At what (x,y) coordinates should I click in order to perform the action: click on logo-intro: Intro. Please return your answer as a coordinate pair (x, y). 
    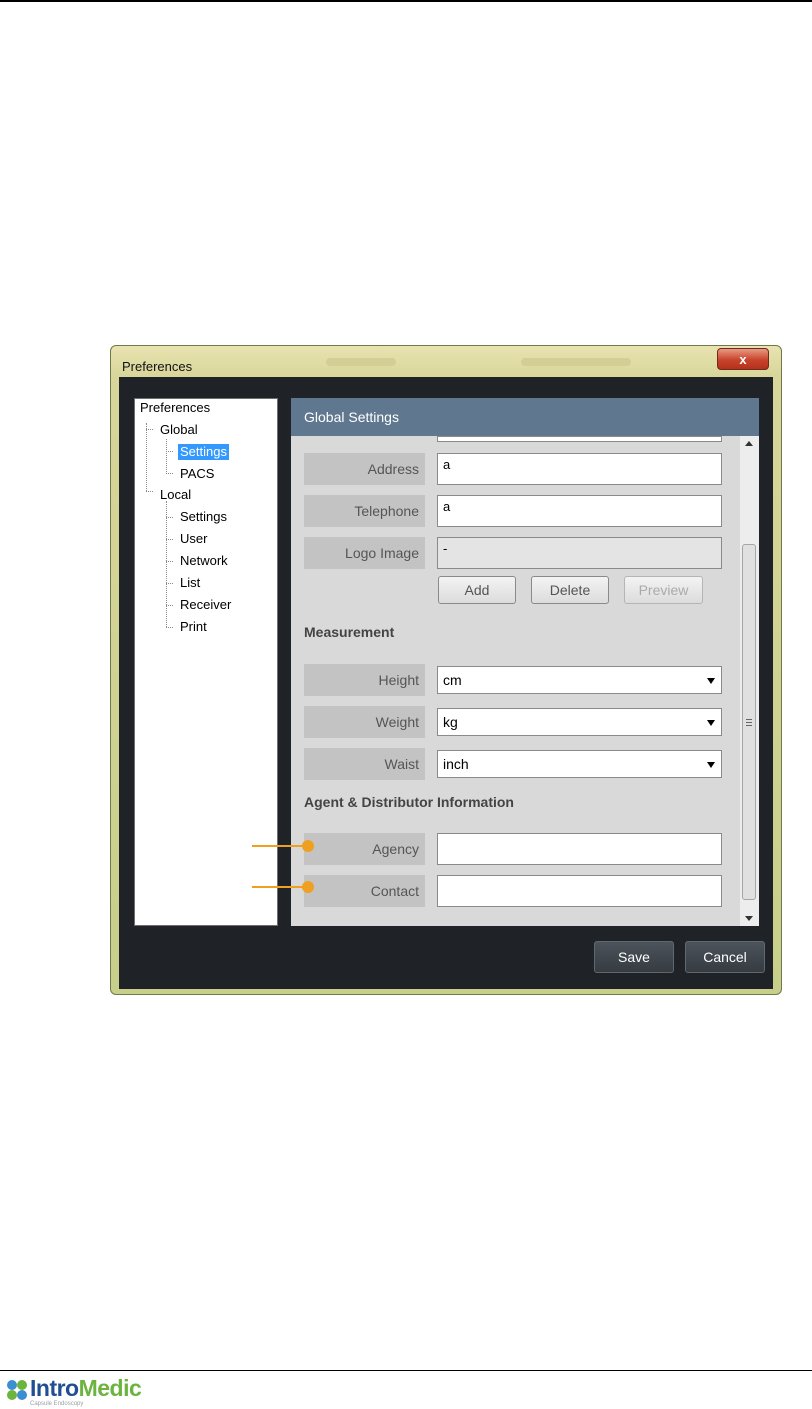
    Looking at the image, I should click on (54, 1388).